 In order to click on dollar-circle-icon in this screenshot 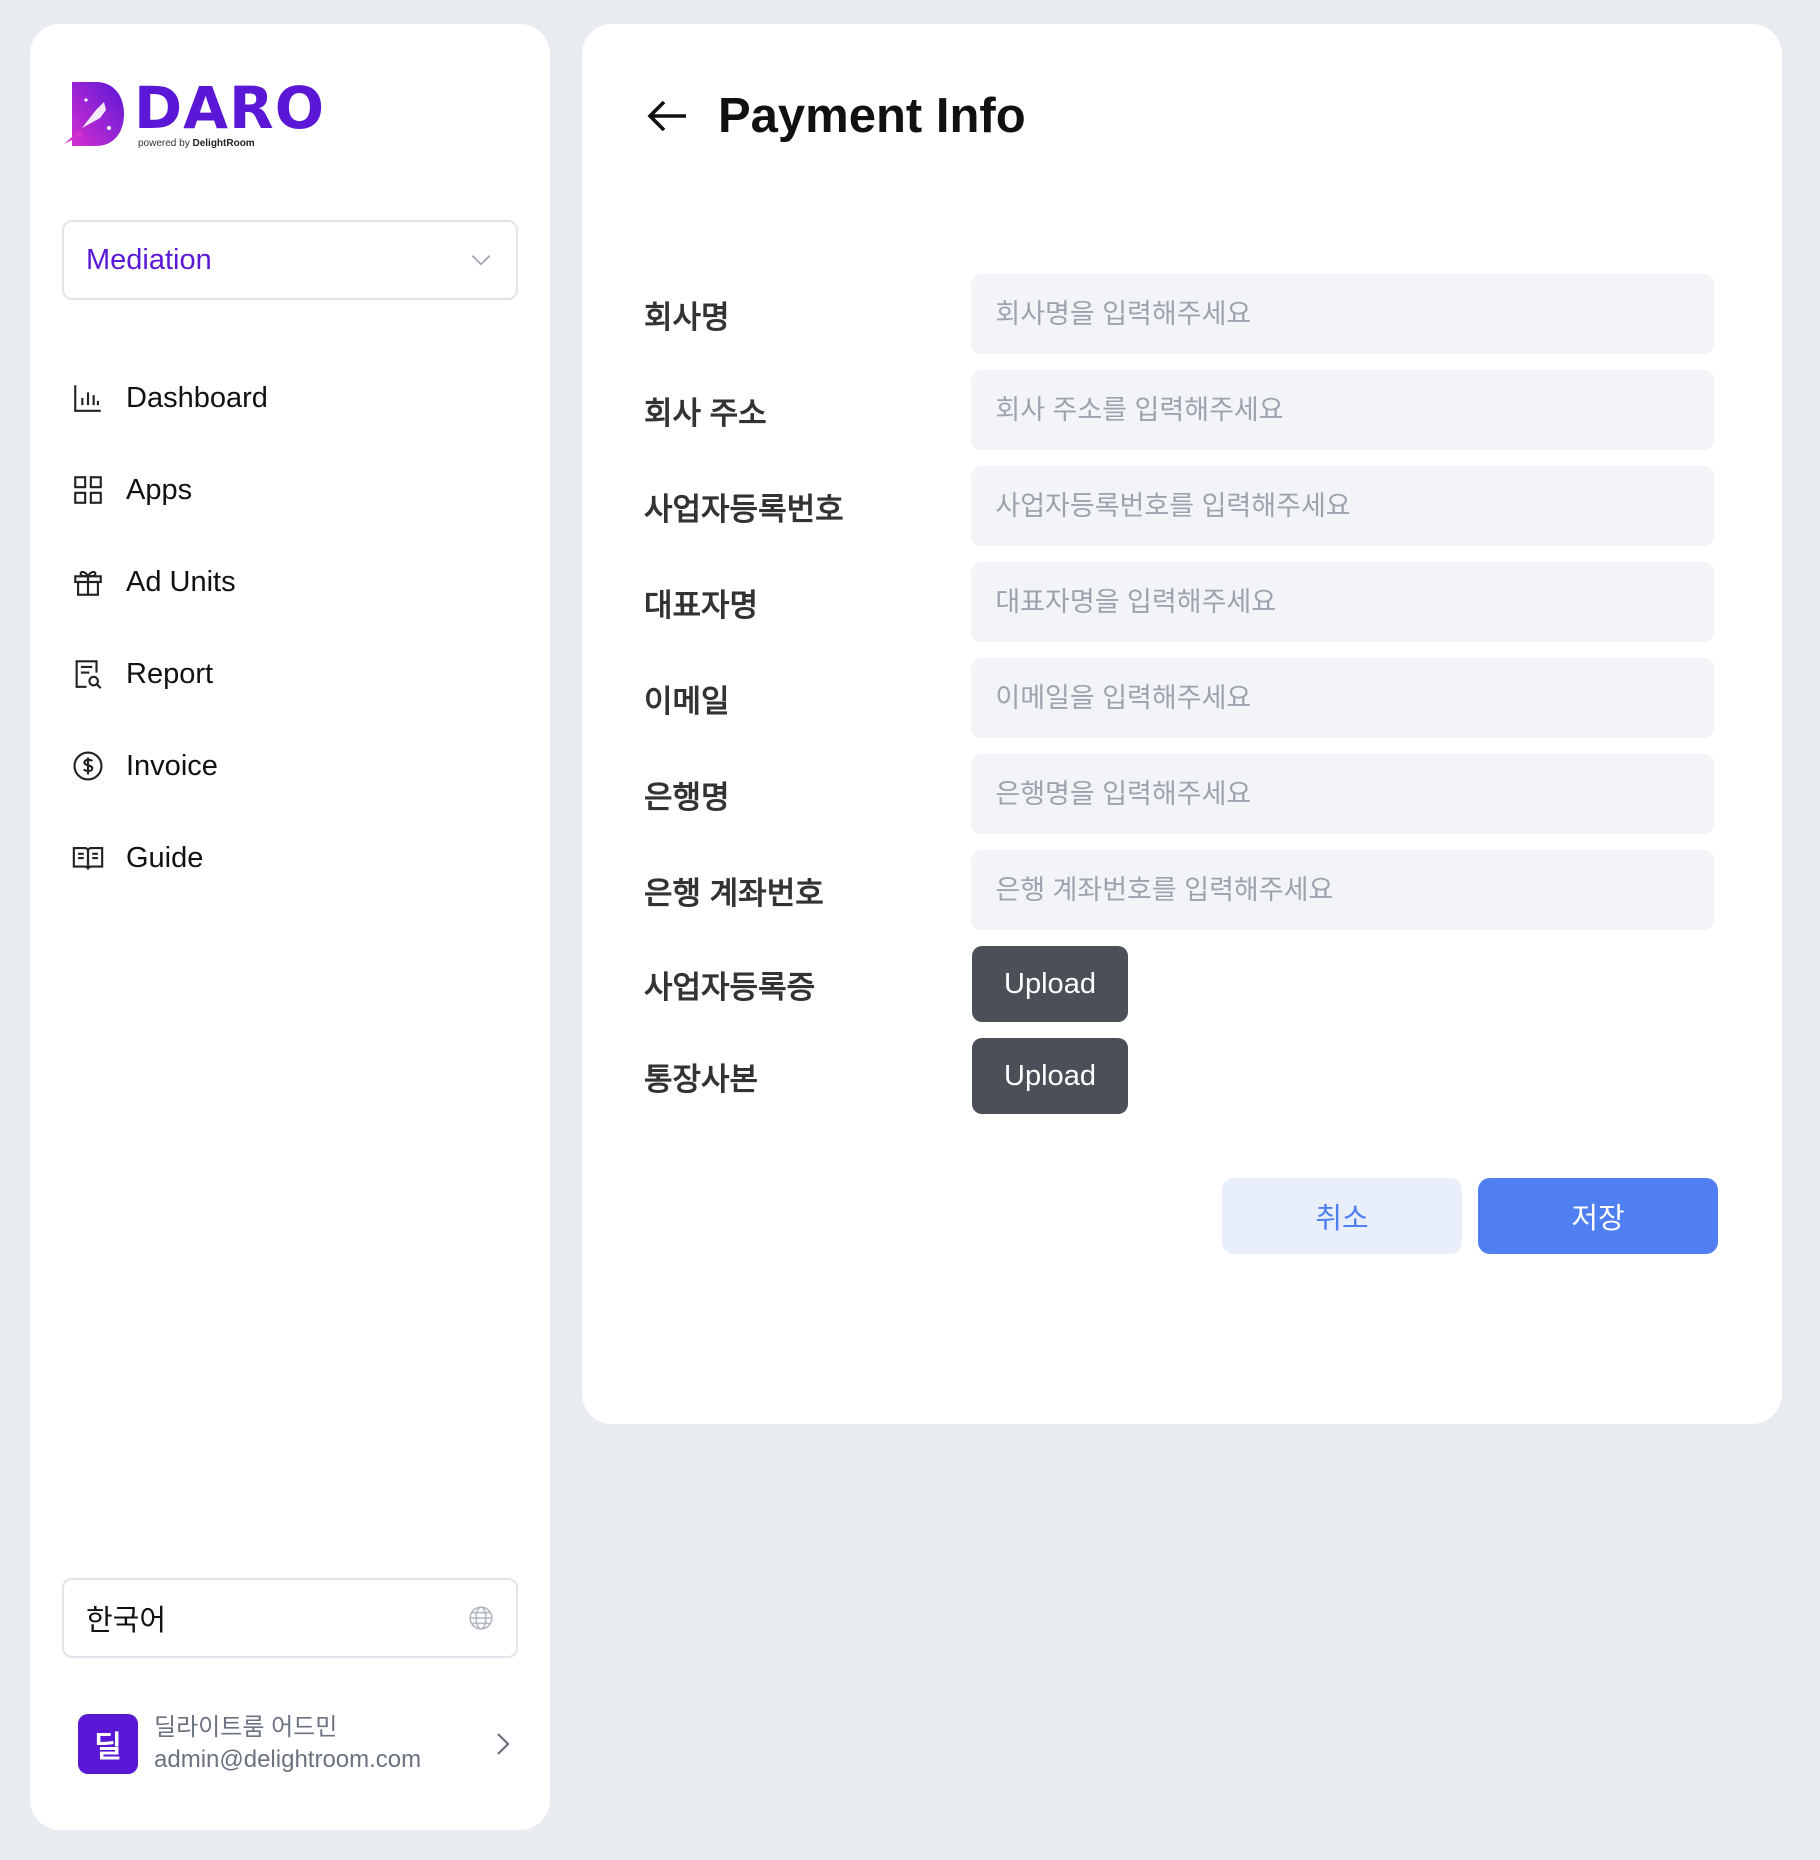, I will do `click(88, 766)`.